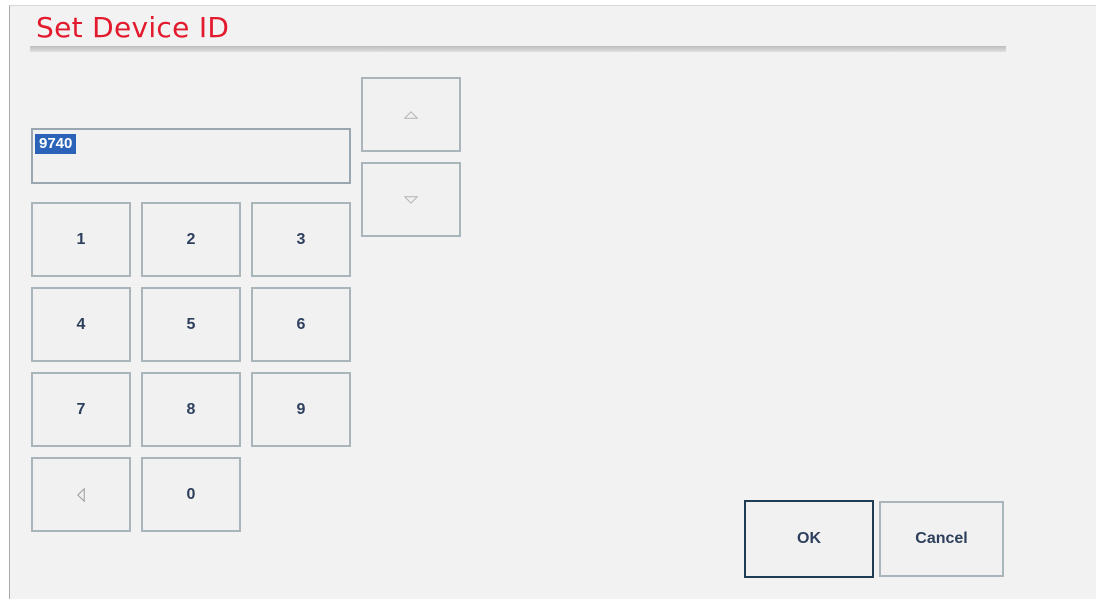  What do you see at coordinates (56, 144) in the screenshot?
I see `device-id-value: 9740` at bounding box center [56, 144].